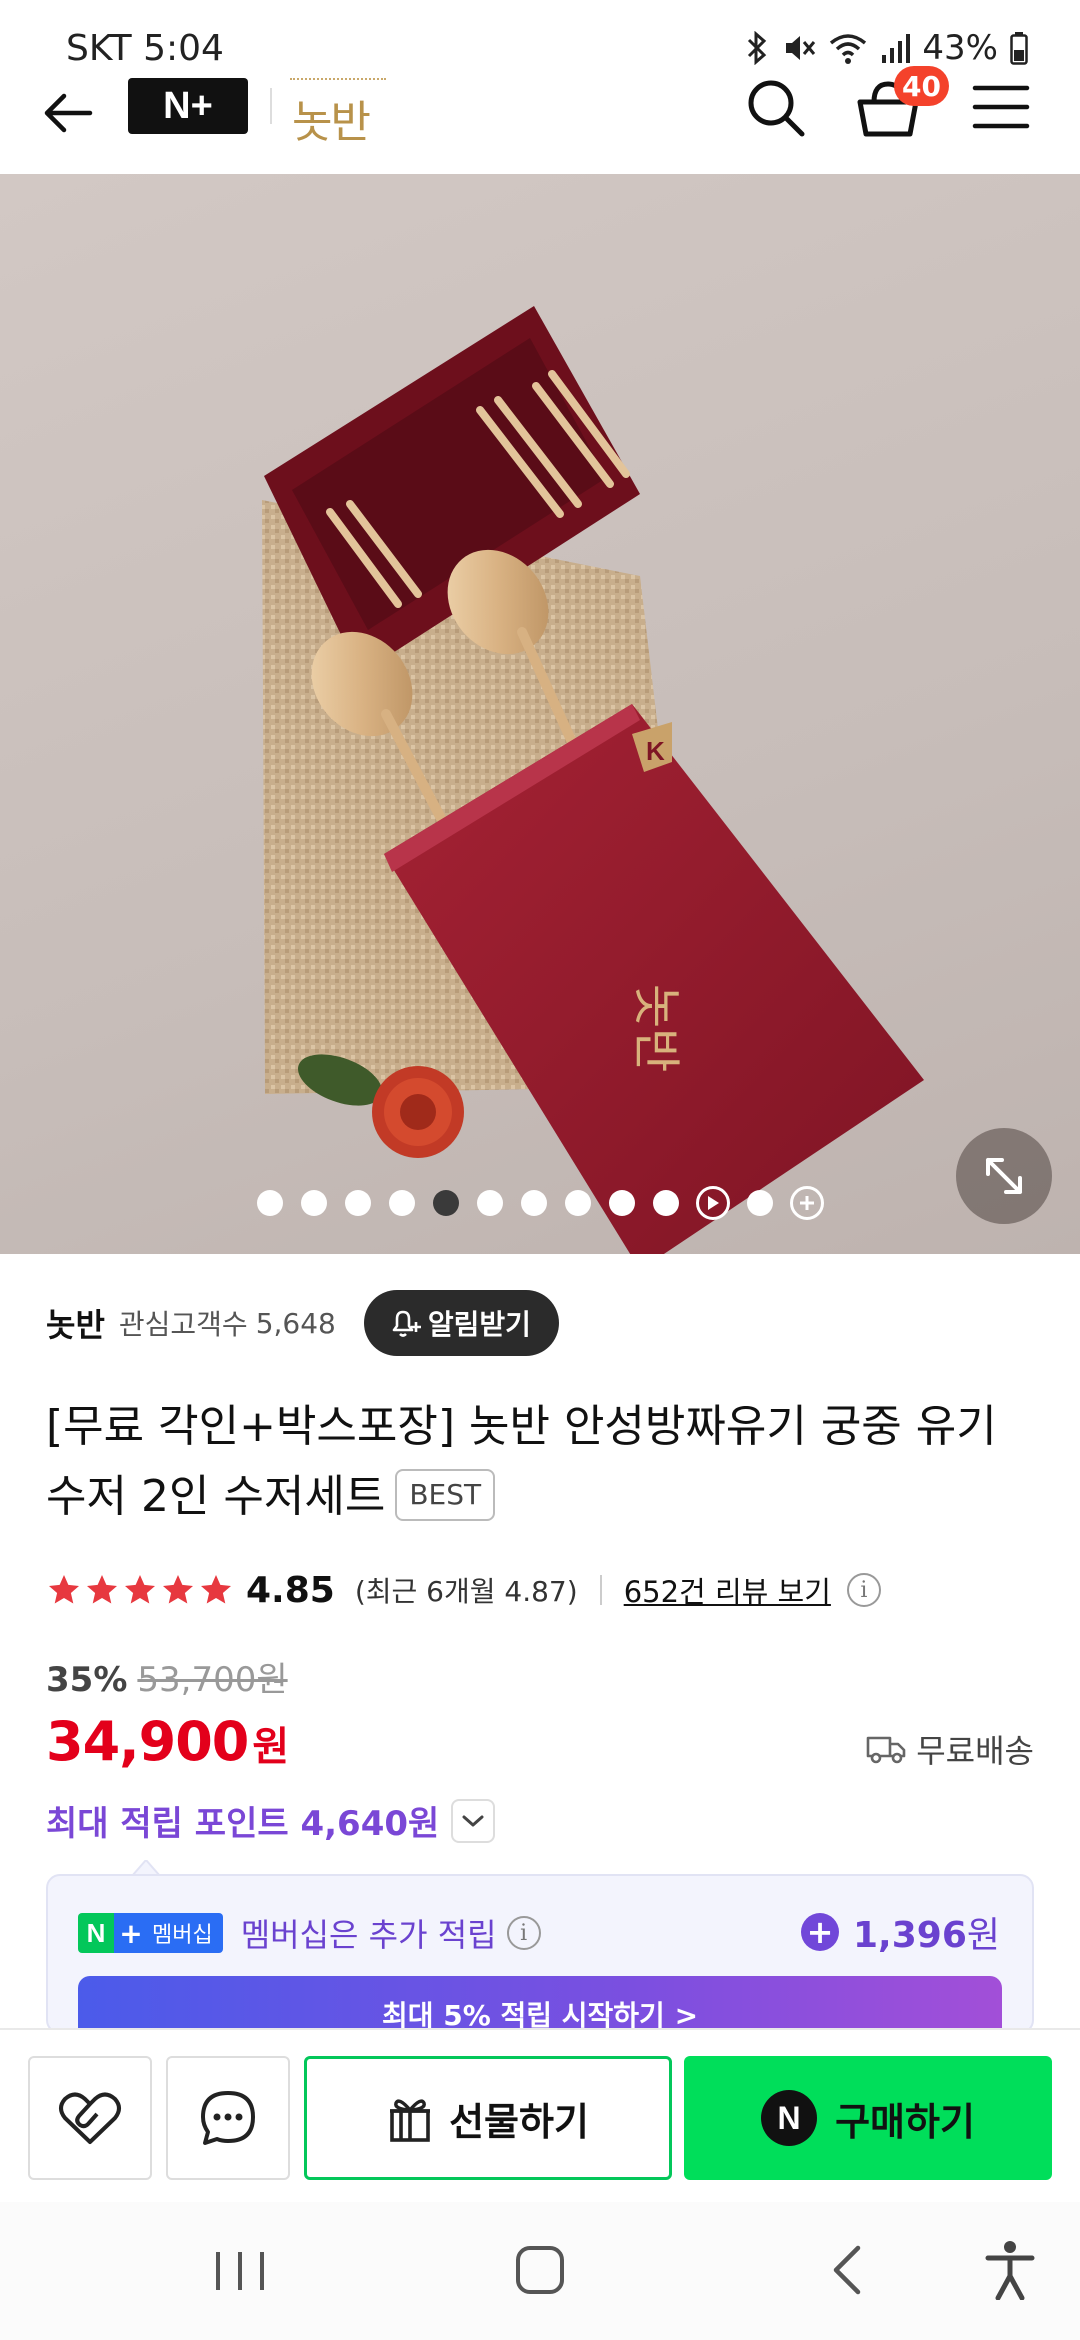  I want to click on bottom-action-bar: 선물하기 N 구매하기, so click(540, 2115).